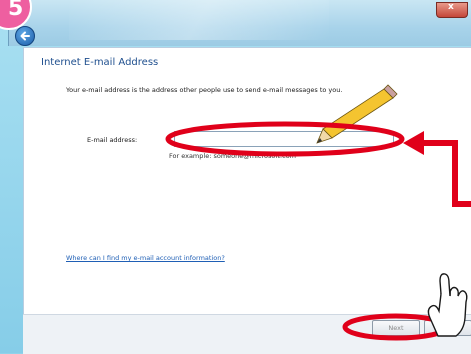 The width and height of the screenshot is (471, 354). What do you see at coordinates (199, 20) in the screenshot?
I see `title-bar-glass` at bounding box center [199, 20].